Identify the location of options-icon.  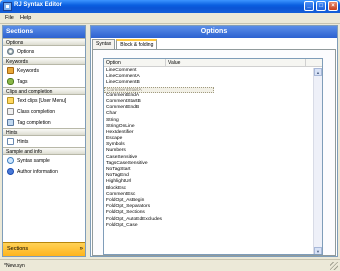
(10, 51).